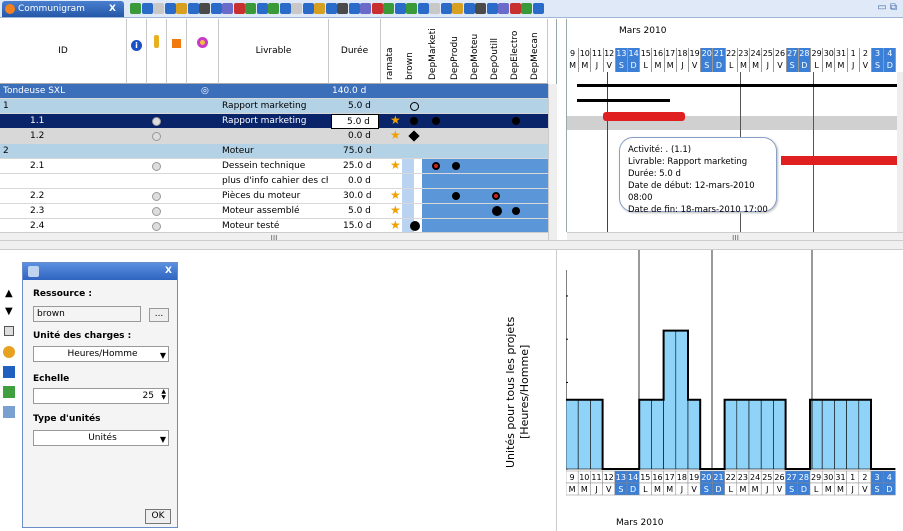 Image resolution: width=903 pixels, height=531 pixels. What do you see at coordinates (355, 51) in the screenshot?
I see `header-duree: Durée` at bounding box center [355, 51].